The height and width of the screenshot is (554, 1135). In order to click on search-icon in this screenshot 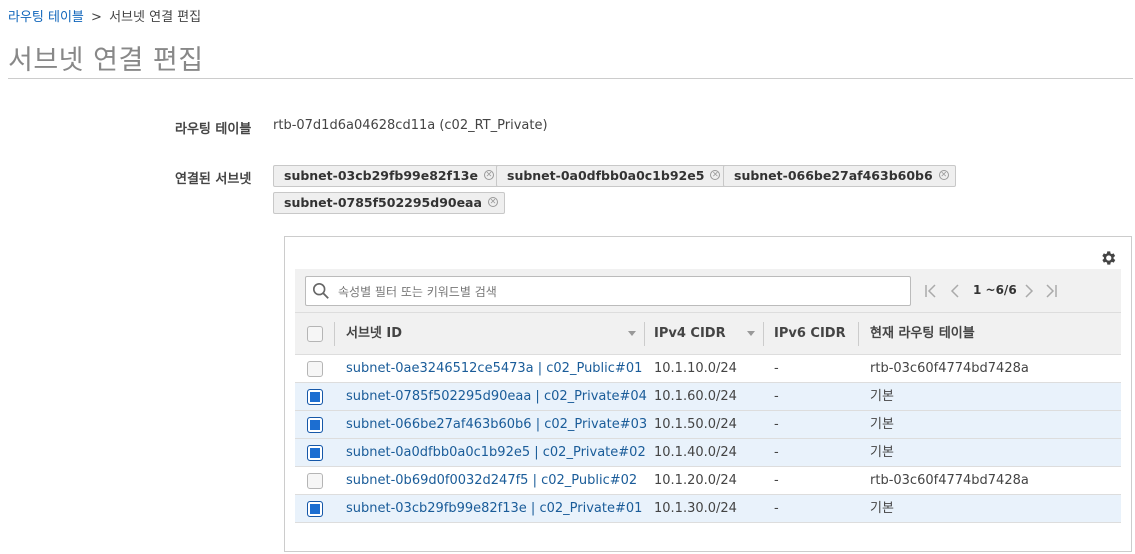, I will do `click(320, 290)`.